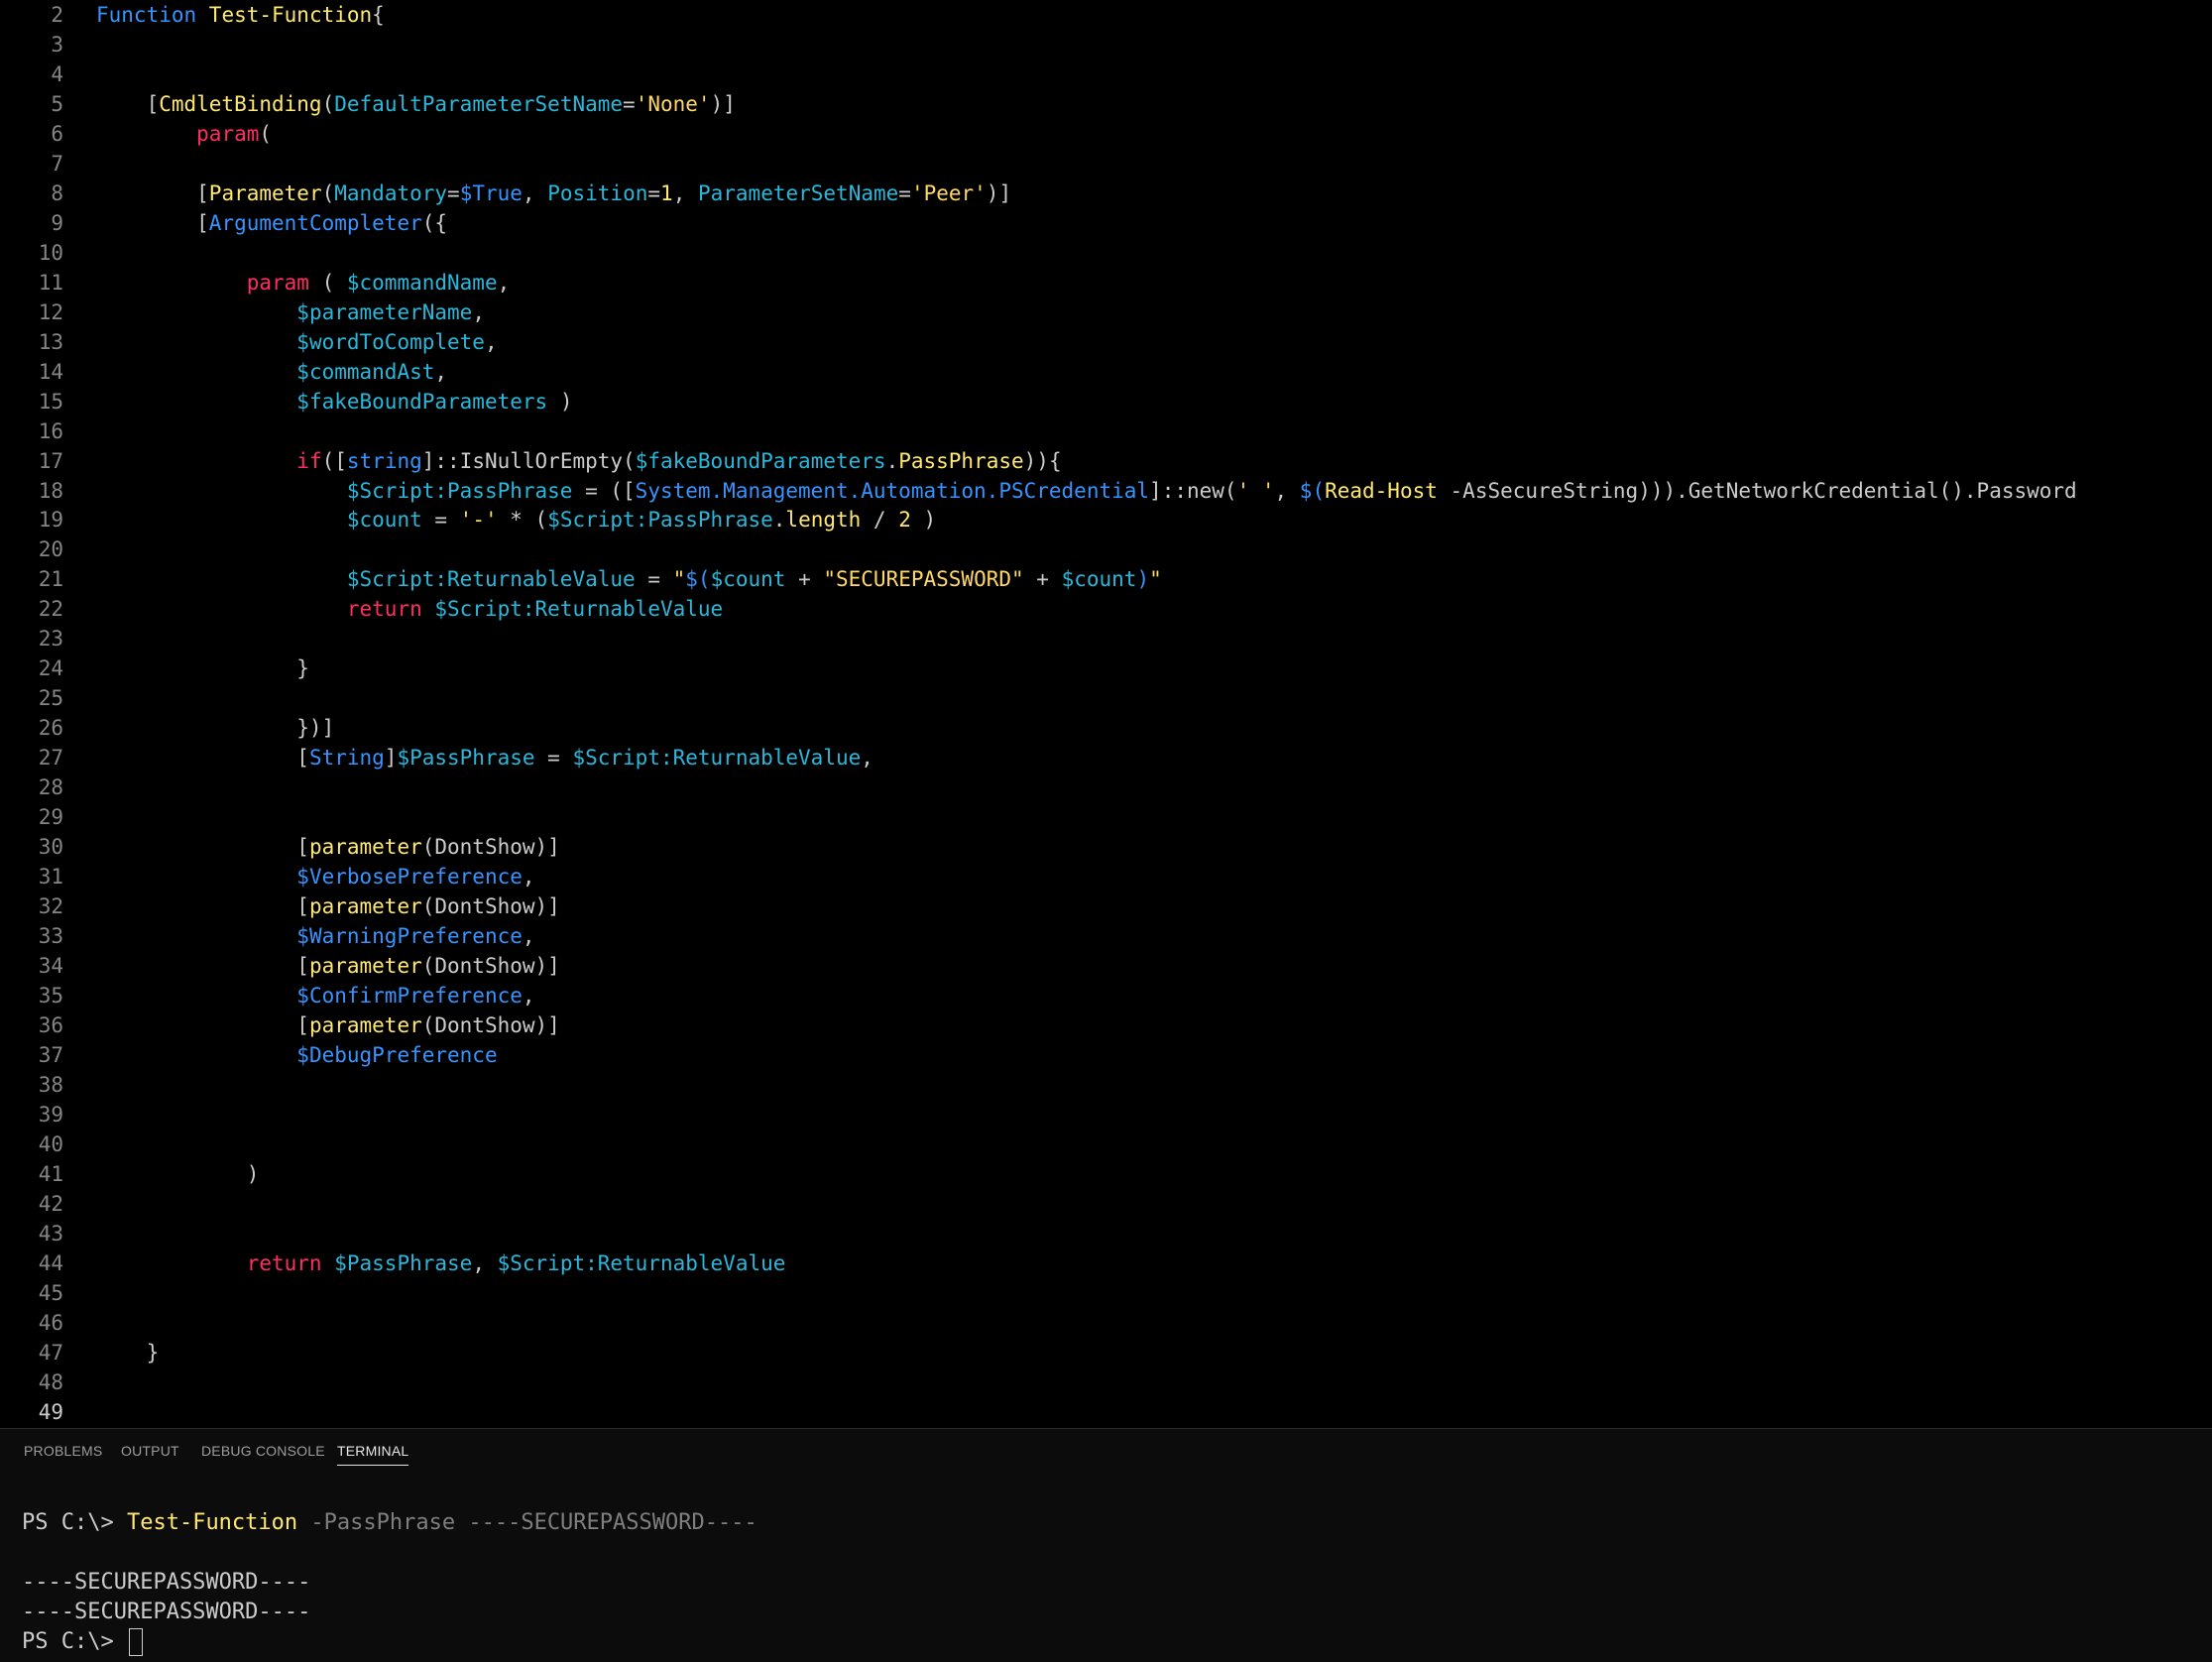 This screenshot has width=2212, height=1662. Describe the element at coordinates (1106, 1055) in the screenshot. I see `code-line: 37 $DebugPreference` at that location.